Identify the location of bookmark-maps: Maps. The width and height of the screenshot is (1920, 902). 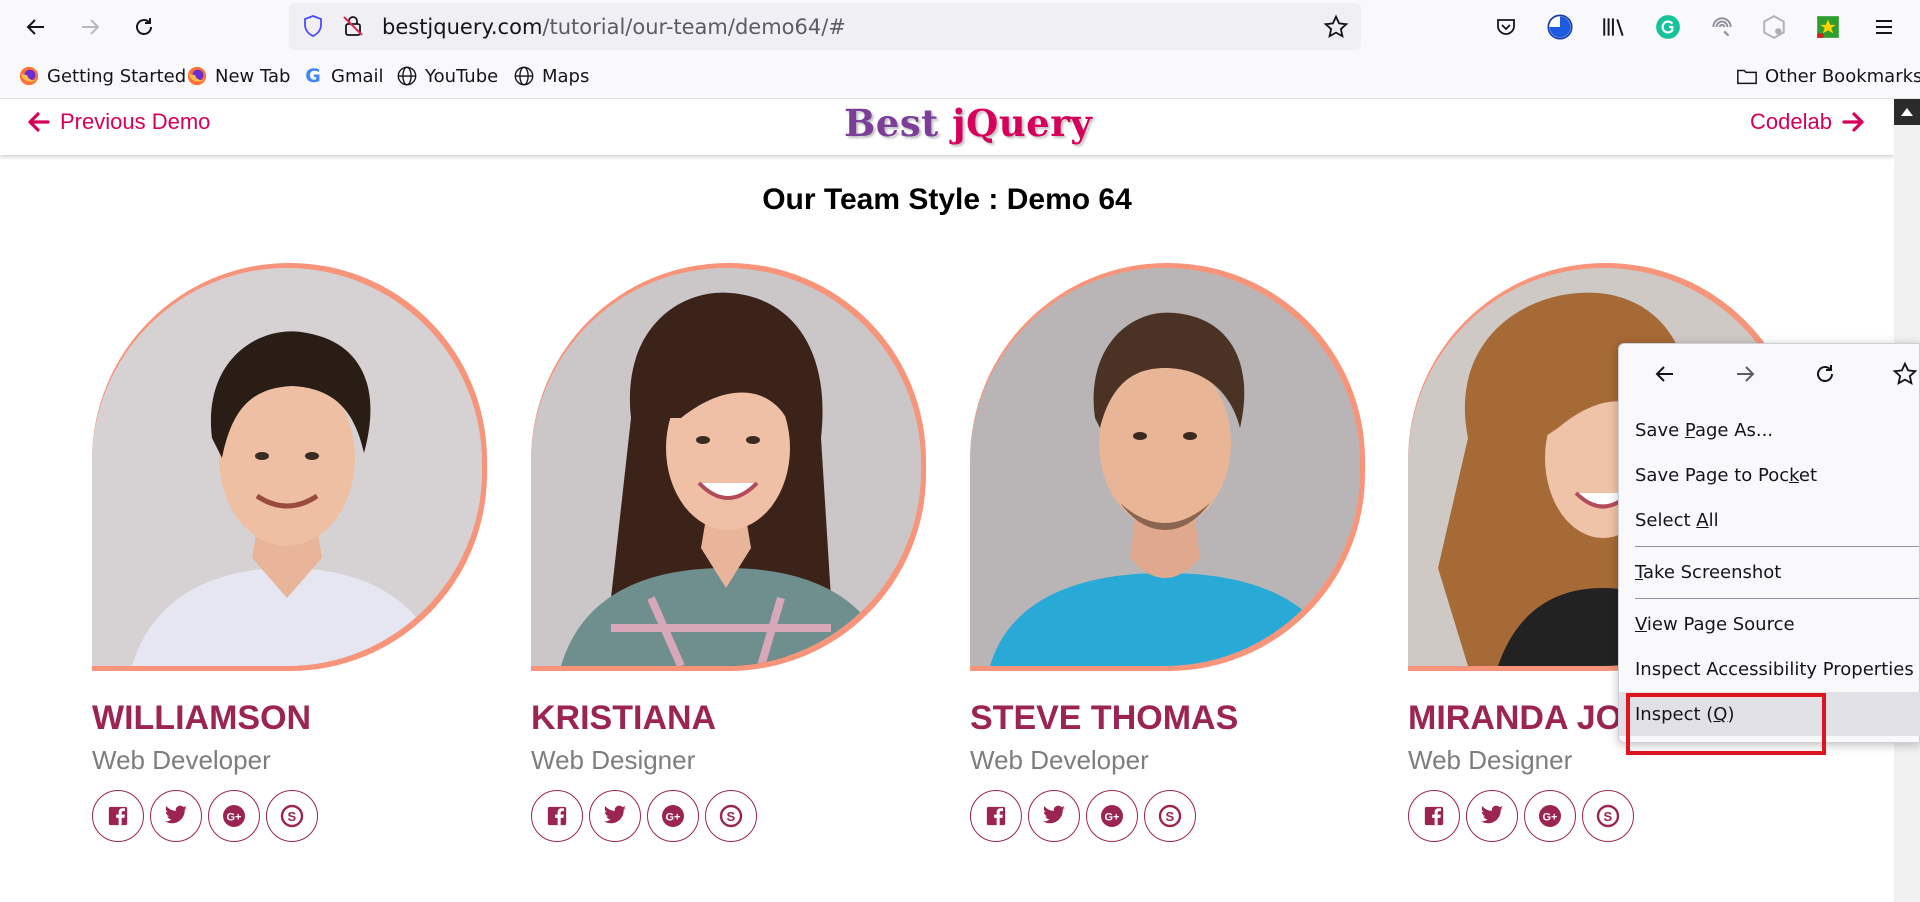
(551, 76).